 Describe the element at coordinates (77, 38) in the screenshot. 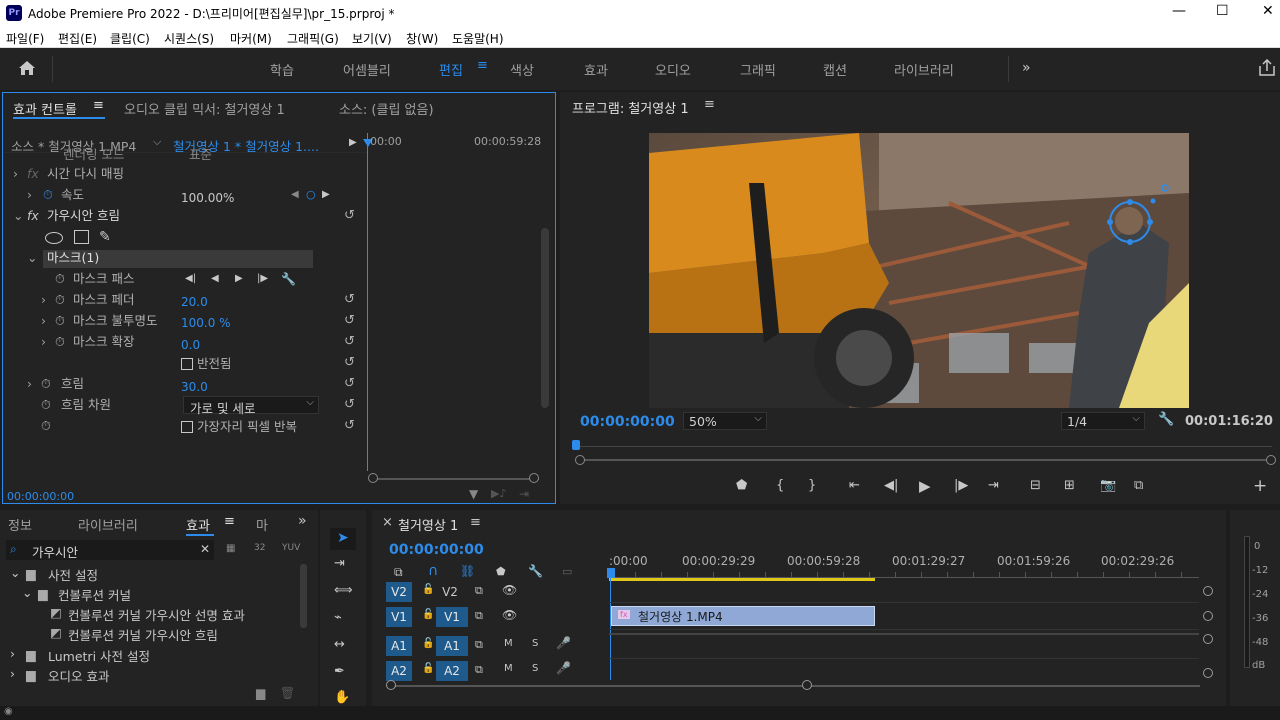

I see `menu-edit: 편집(E)` at that location.